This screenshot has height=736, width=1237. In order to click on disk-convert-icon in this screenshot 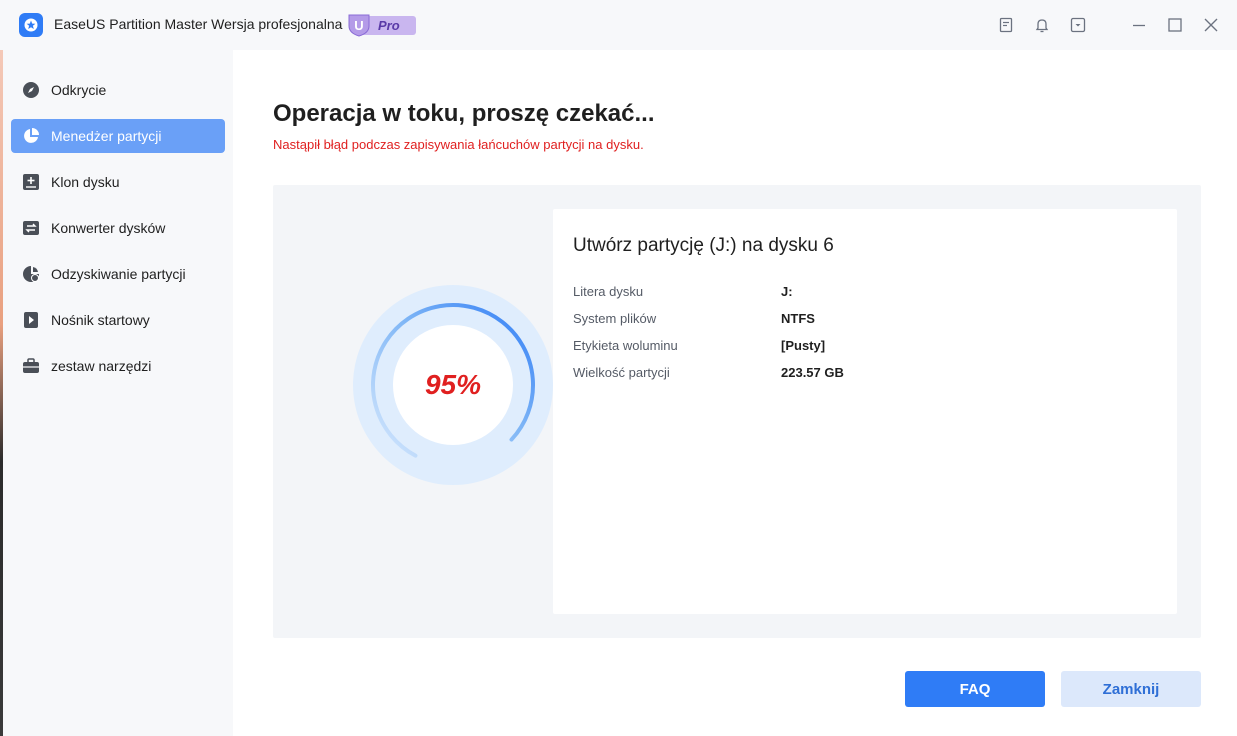, I will do `click(31, 228)`.